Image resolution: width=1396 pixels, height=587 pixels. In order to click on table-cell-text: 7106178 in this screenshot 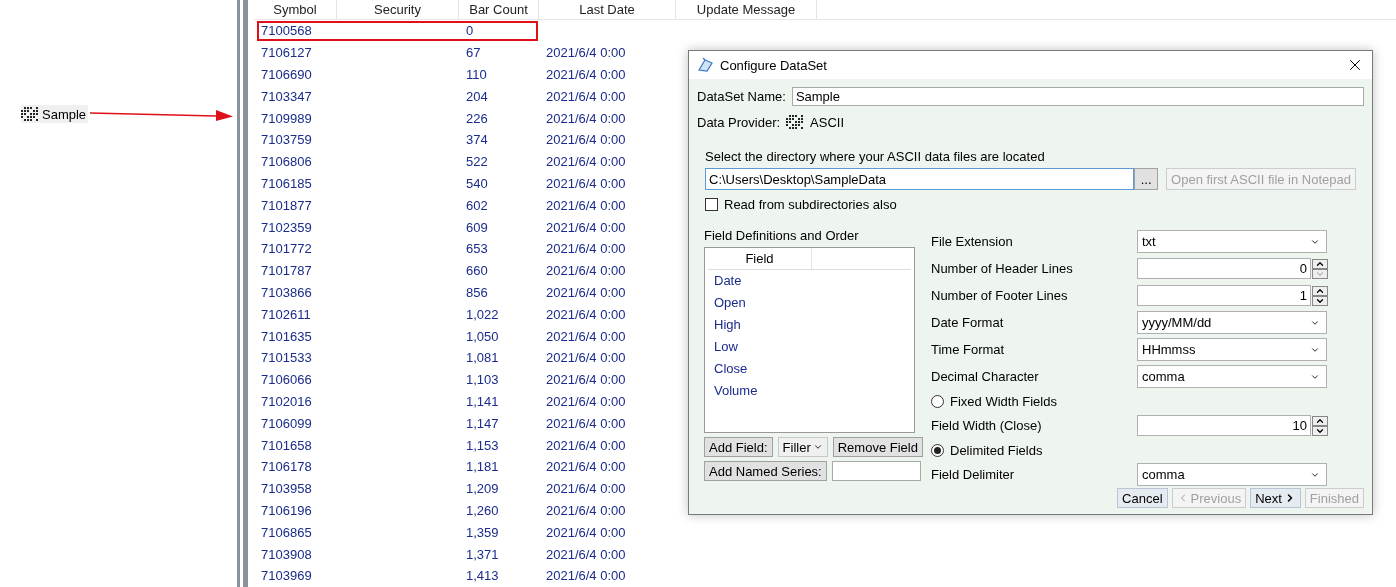, I will do `click(286, 467)`.